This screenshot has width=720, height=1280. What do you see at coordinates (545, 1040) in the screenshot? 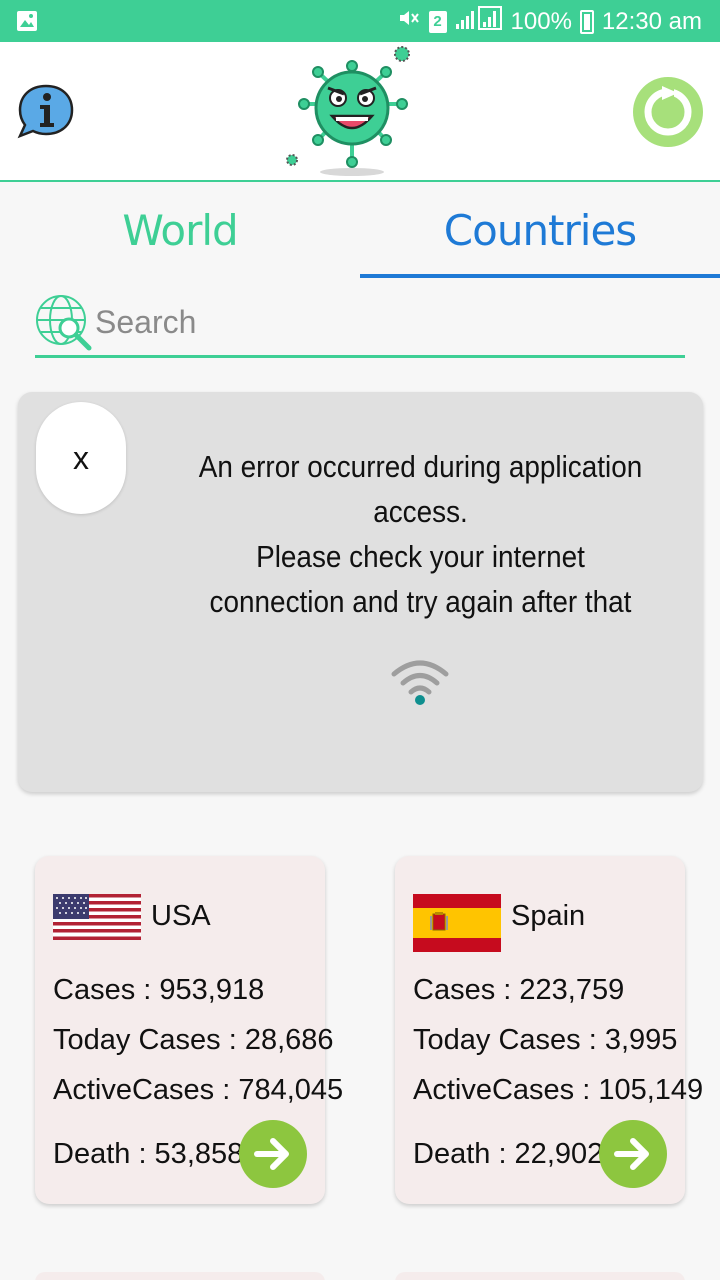
I see `today-cases-value: Today Cases : 3,995` at bounding box center [545, 1040].